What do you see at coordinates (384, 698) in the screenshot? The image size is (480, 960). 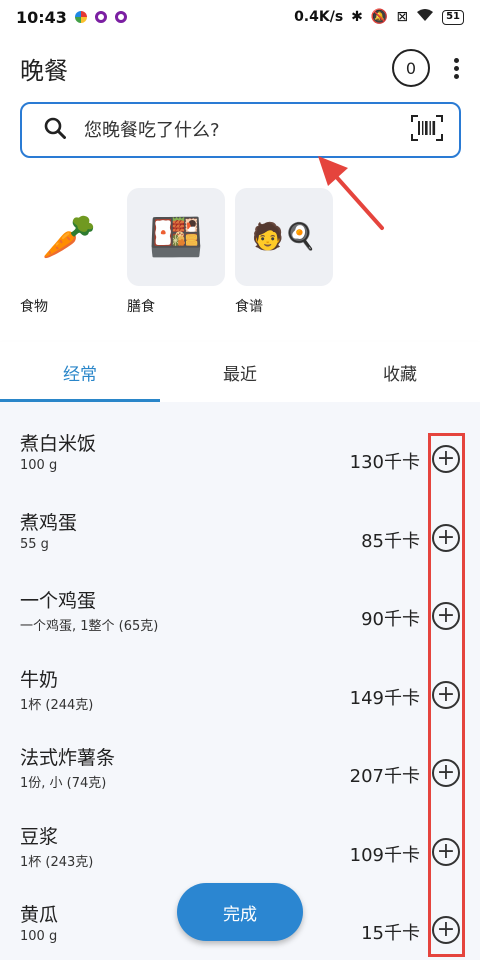 I see `food-calories: 149千卡` at bounding box center [384, 698].